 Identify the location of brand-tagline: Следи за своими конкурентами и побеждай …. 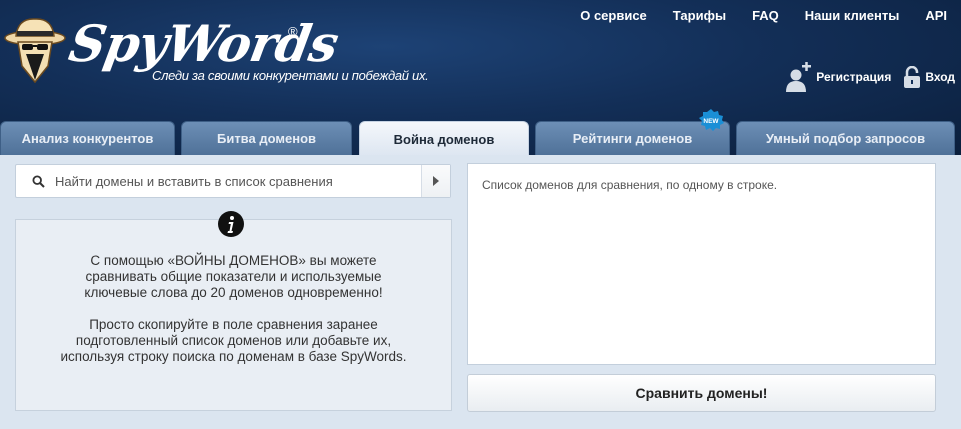
(290, 75).